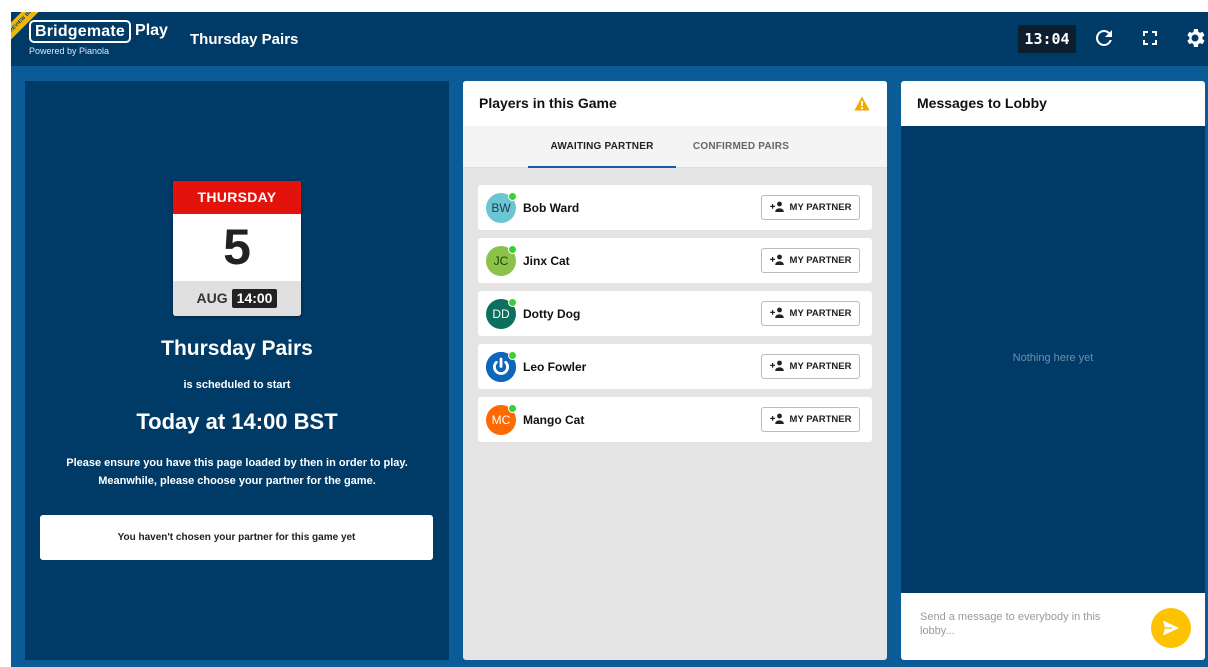  Describe the element at coordinates (675, 366) in the screenshot. I see `player-row: Leo Fowler MY PARTNER` at that location.